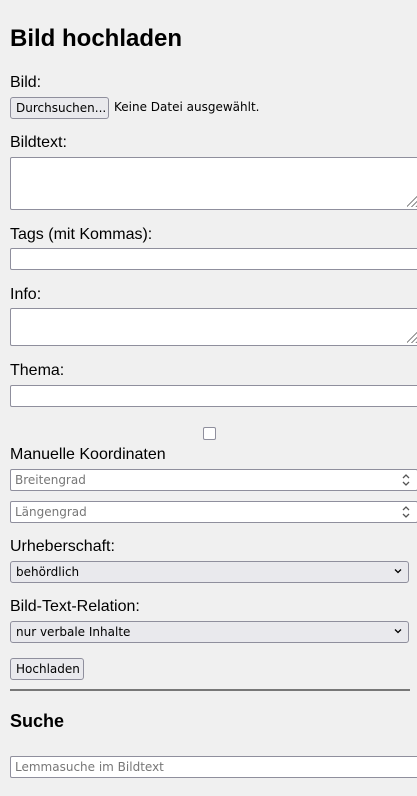  I want to click on latitude-placeholder: Breitengrad, so click(50, 480).